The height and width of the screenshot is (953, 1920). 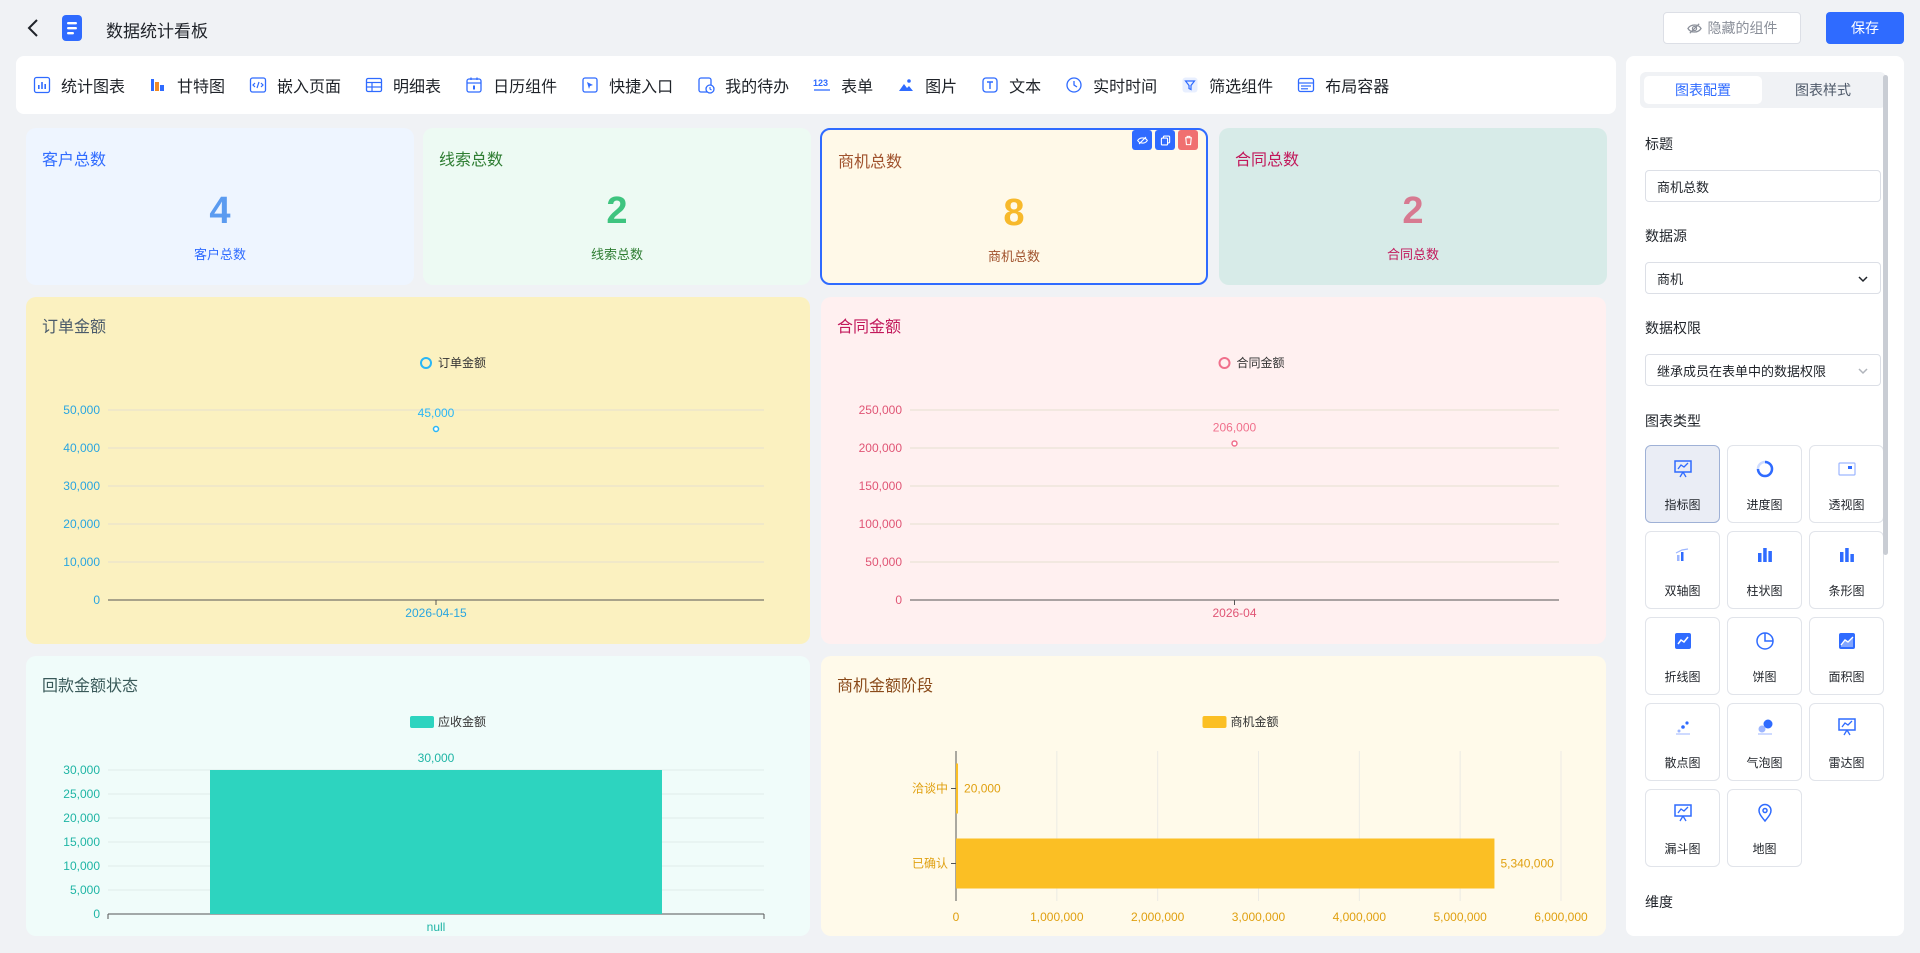 What do you see at coordinates (881, 524) in the screenshot?
I see `y-tick-label: 100,000` at bounding box center [881, 524].